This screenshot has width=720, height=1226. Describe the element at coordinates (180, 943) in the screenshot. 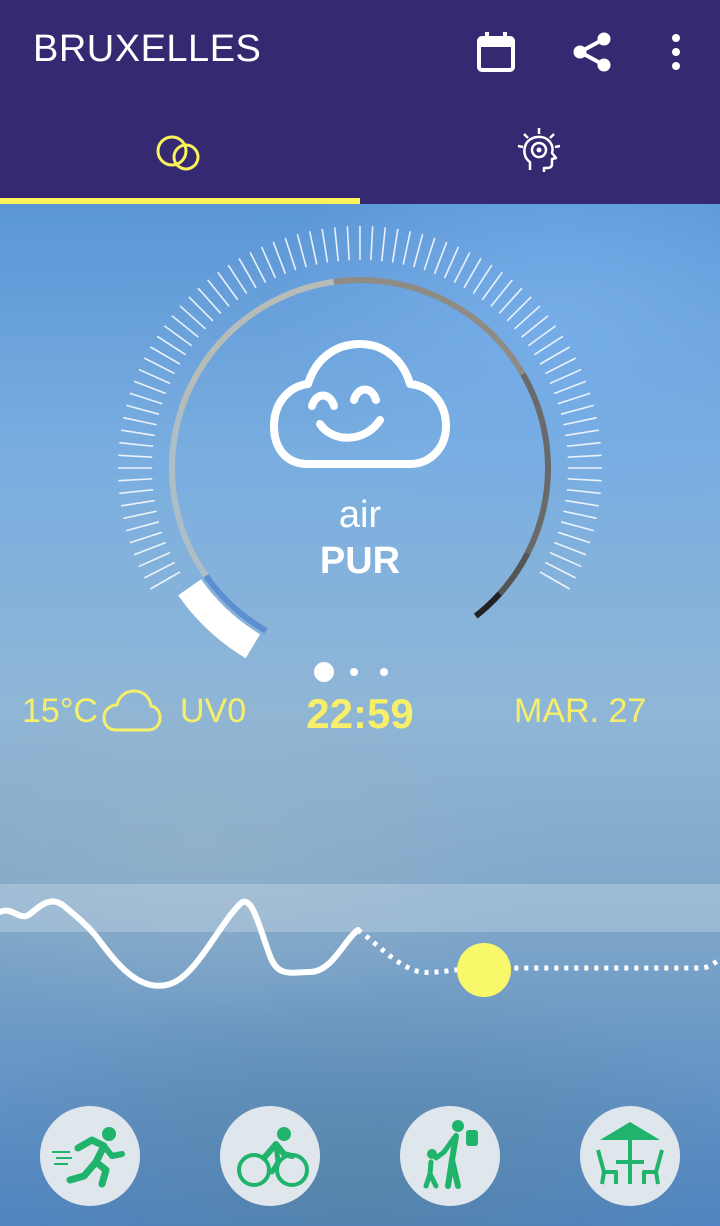

I see `timeline-past-curve` at that location.